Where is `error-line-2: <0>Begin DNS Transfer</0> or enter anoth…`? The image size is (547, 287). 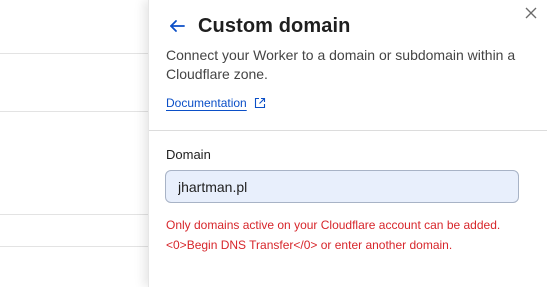 error-line-2: <0>Begin DNS Transfer</0> or enter anoth… is located at coordinates (309, 245).